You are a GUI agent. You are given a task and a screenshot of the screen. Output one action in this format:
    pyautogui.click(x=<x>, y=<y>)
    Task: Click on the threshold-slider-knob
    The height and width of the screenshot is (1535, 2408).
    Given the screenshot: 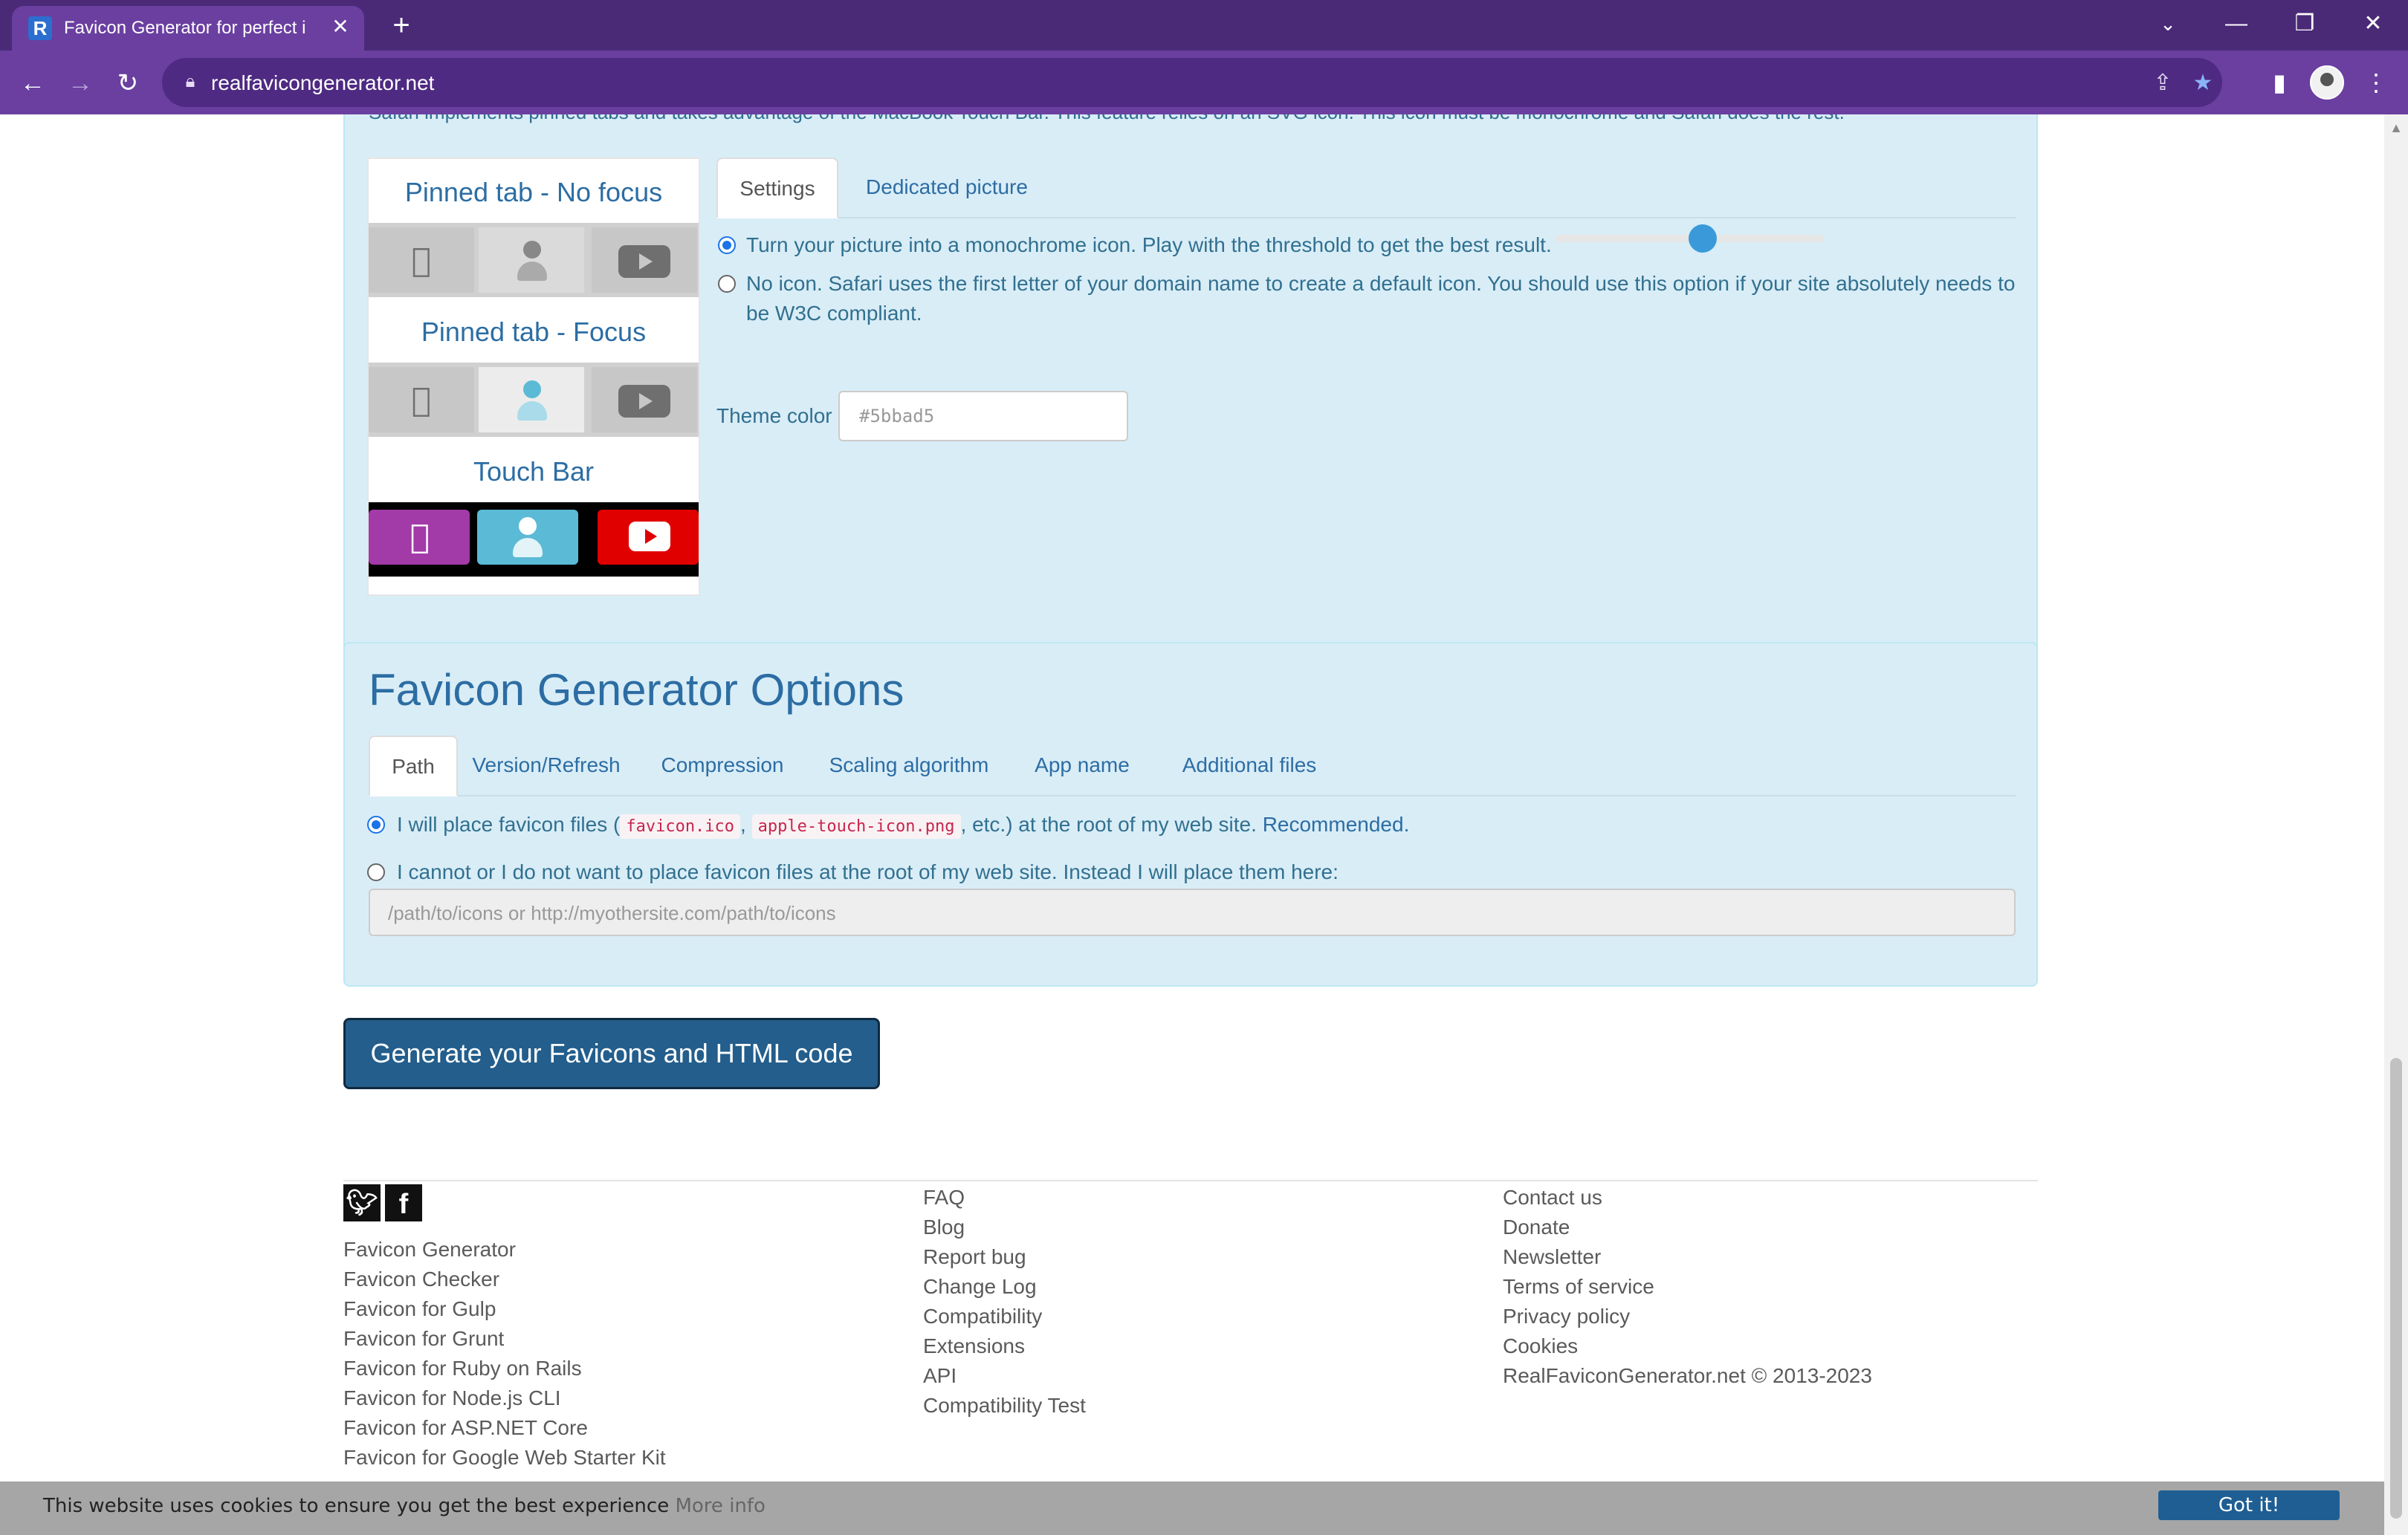 What is the action you would take?
    pyautogui.click(x=1703, y=238)
    